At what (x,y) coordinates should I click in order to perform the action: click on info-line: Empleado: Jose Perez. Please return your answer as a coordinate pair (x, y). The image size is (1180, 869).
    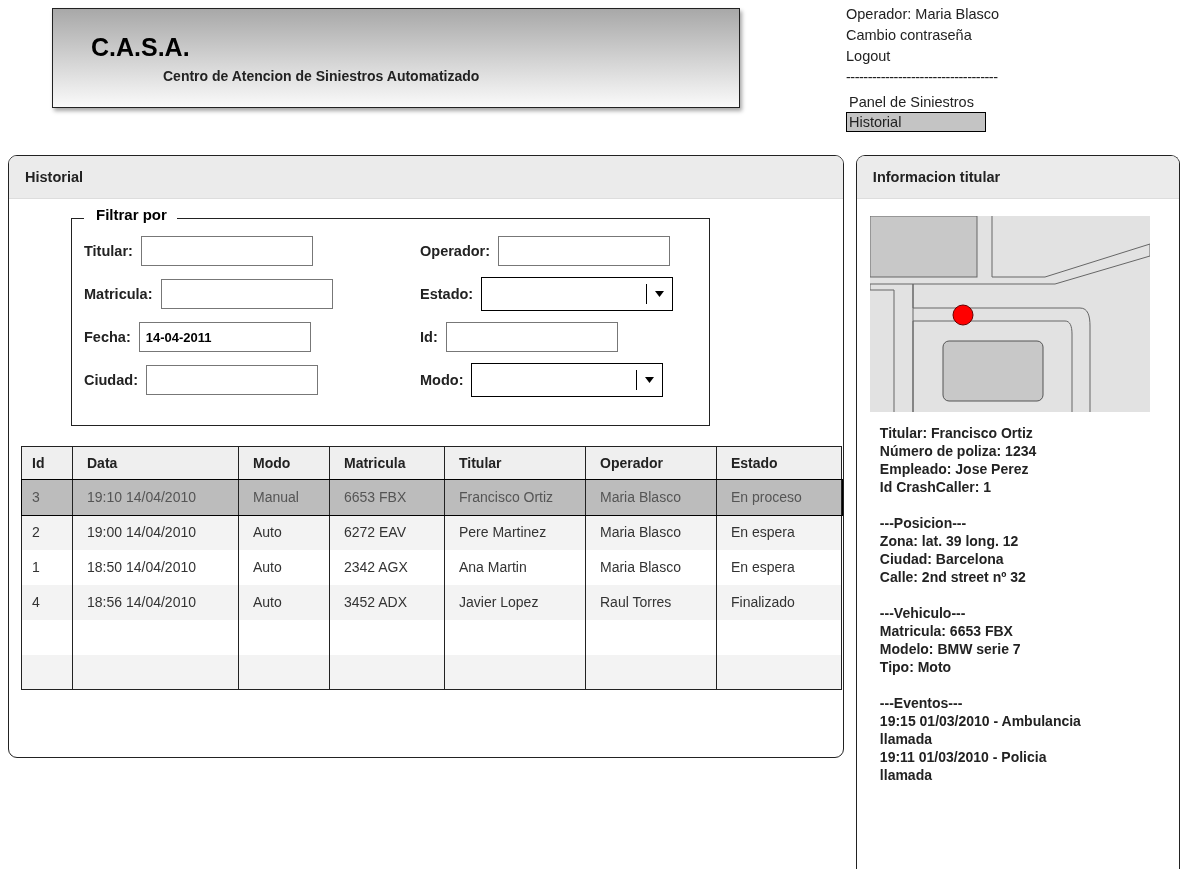
    Looking at the image, I should click on (954, 469).